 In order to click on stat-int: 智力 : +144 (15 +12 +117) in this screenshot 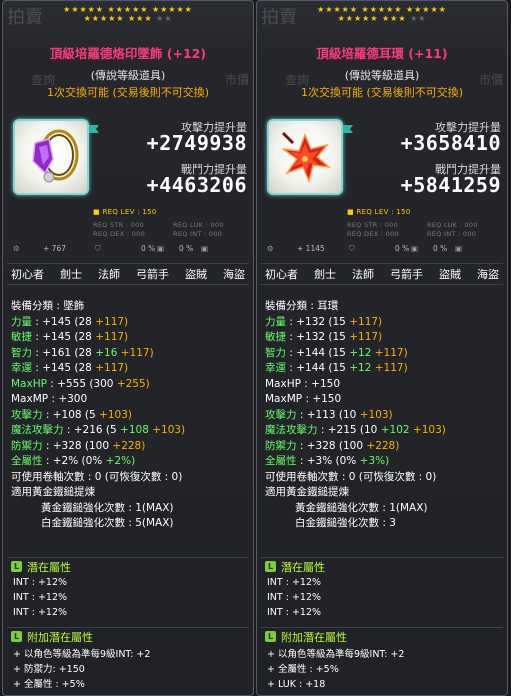, I will do `click(336, 352)`.